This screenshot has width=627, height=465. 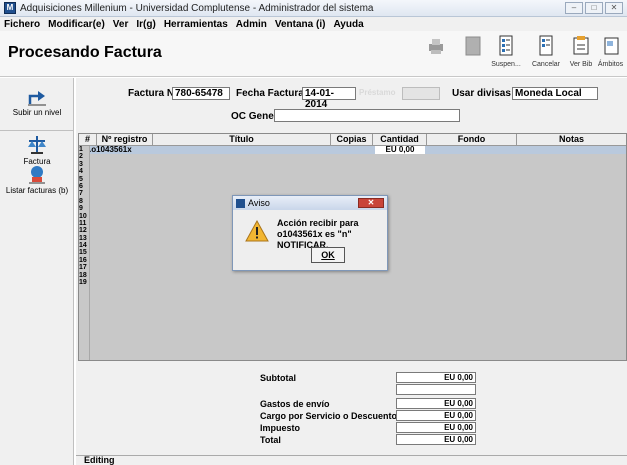 What do you see at coordinates (371, 203) in the screenshot?
I see `dialog-close-button: ✕` at bounding box center [371, 203].